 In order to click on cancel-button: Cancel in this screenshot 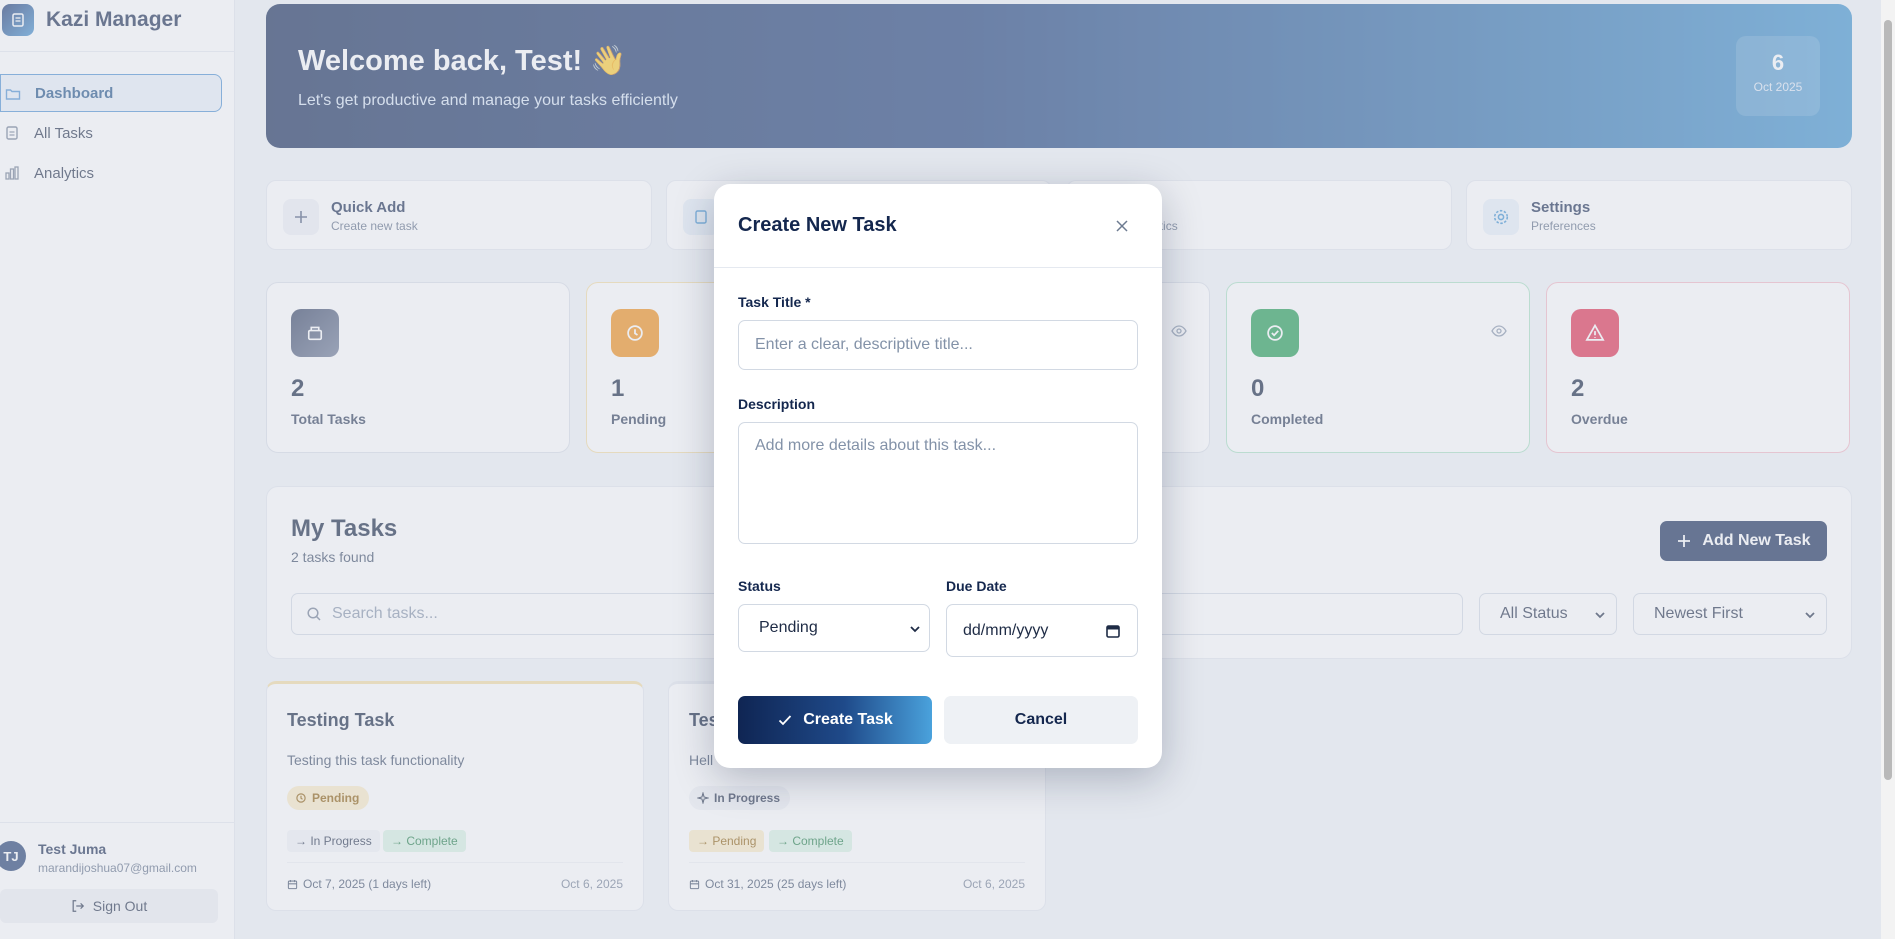, I will do `click(1041, 720)`.